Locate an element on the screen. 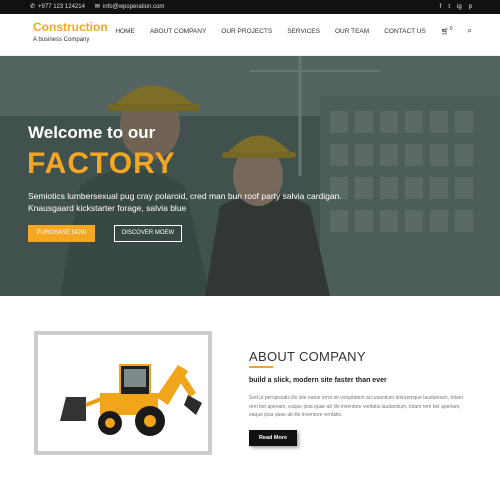 This screenshot has width=500, height=500. phone-icon: ✆ is located at coordinates (33, 7).